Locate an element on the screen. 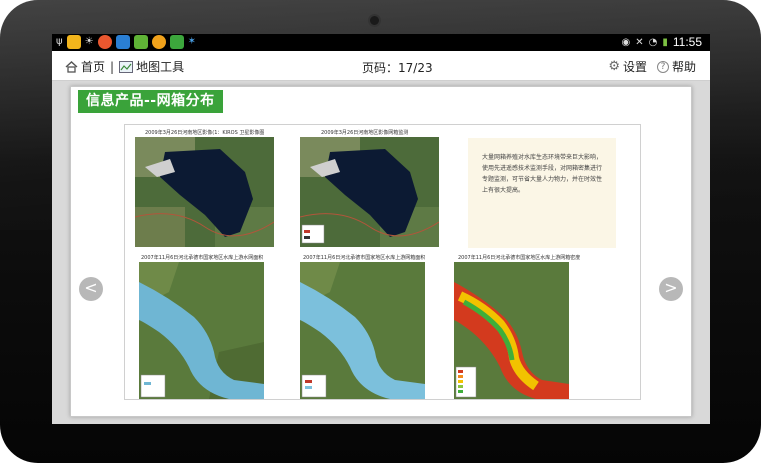 Image resolution: width=761 pixels, height=463 pixels. store-icon is located at coordinates (140, 42).